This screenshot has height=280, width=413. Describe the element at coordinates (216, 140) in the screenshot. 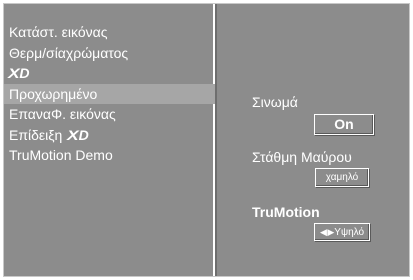

I see `panel-divider` at that location.